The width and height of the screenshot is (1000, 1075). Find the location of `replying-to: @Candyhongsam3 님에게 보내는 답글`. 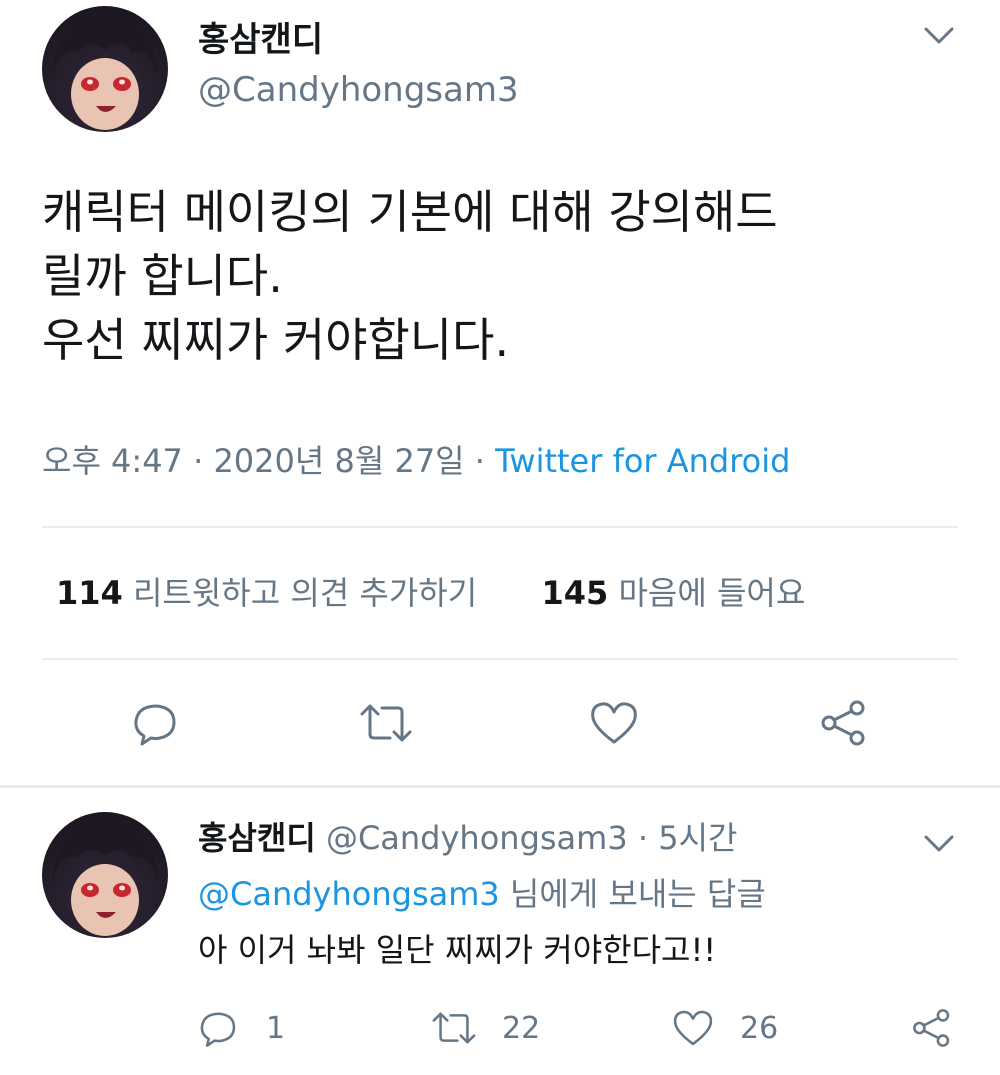

replying-to: @Candyhongsam3 님에게 보내는 답글 is located at coordinates (482, 894).